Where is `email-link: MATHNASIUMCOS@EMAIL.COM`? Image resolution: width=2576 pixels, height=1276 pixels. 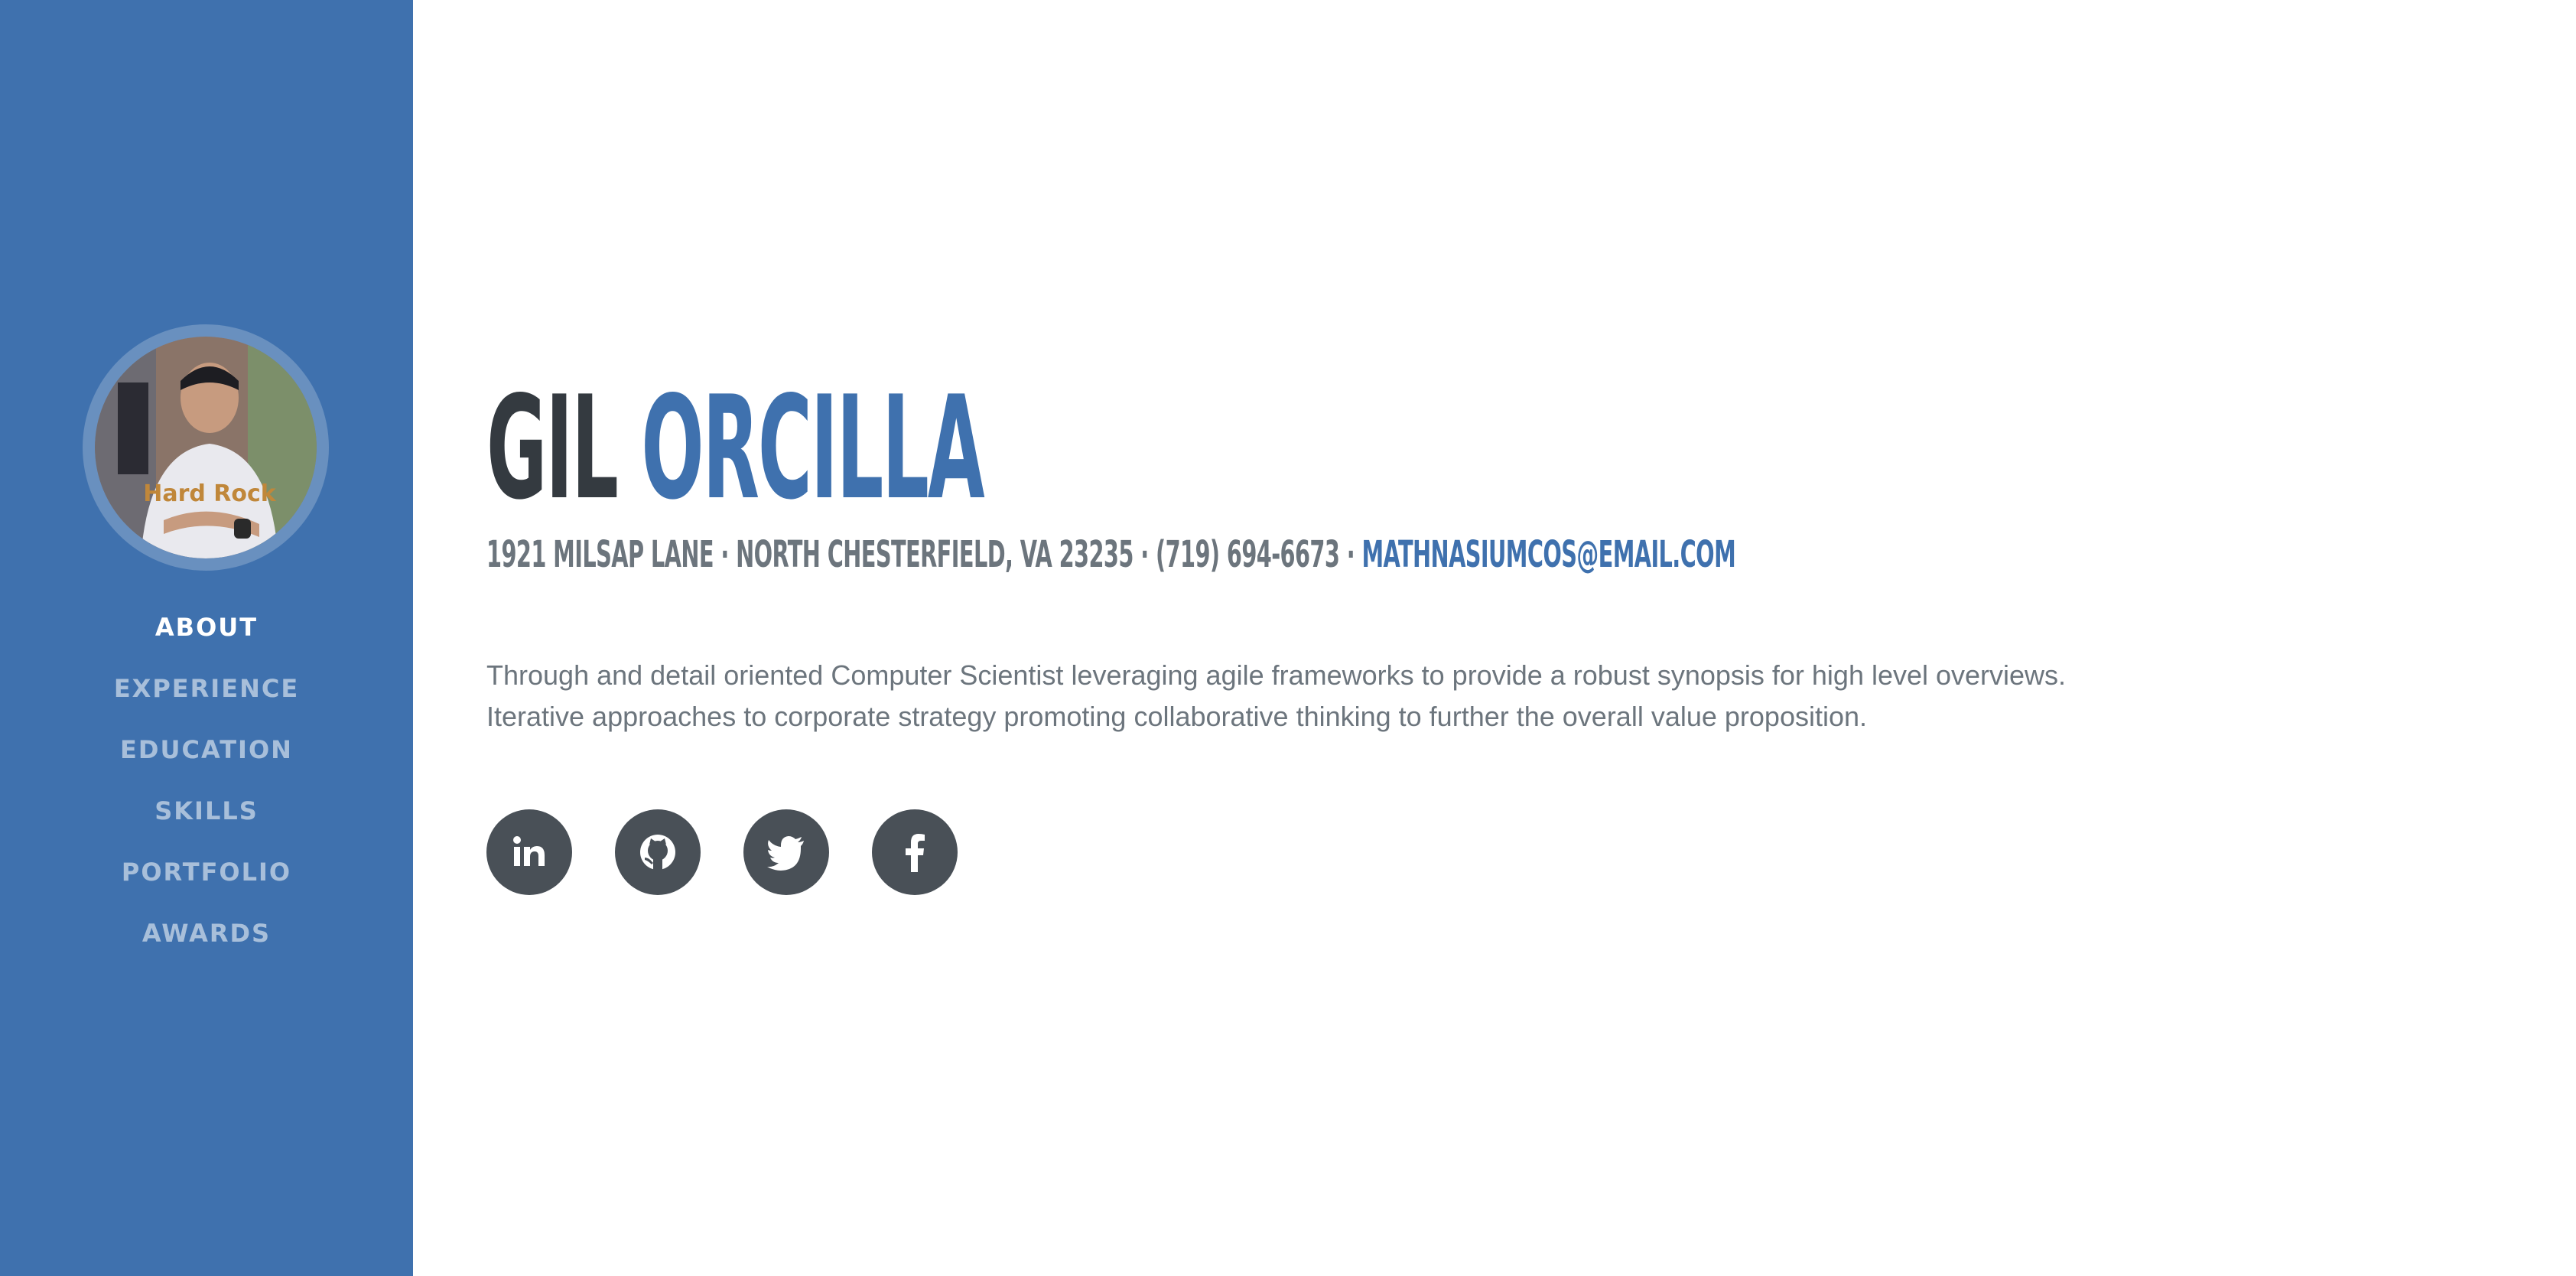 email-link: MATHNASIUMCOS@EMAIL.COM is located at coordinates (1549, 554).